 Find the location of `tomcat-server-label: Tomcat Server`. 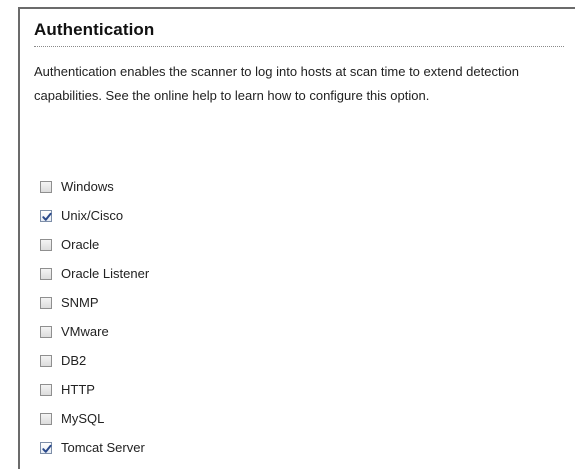

tomcat-server-label: Tomcat Server is located at coordinates (103, 447).